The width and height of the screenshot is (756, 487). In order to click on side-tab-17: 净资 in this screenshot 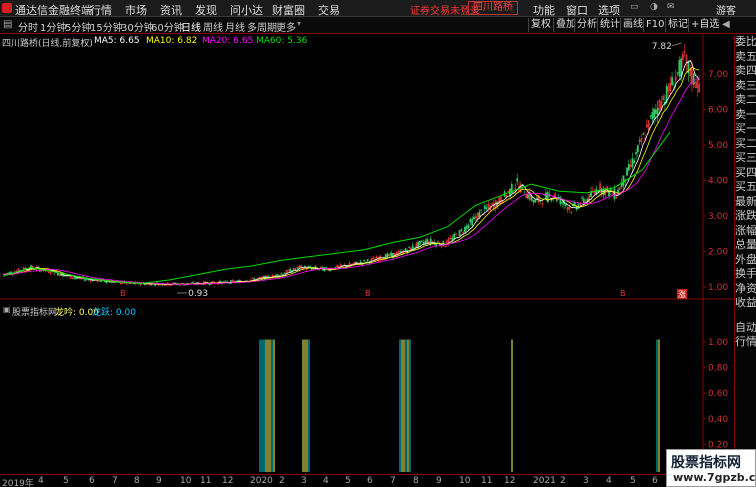, I will do `click(745, 289)`.